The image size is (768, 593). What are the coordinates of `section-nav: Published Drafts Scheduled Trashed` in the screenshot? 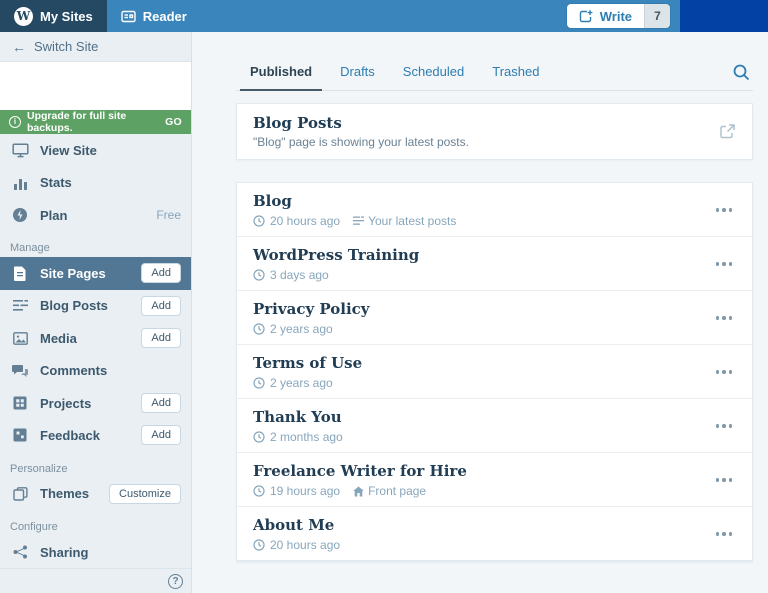 It's located at (494, 73).